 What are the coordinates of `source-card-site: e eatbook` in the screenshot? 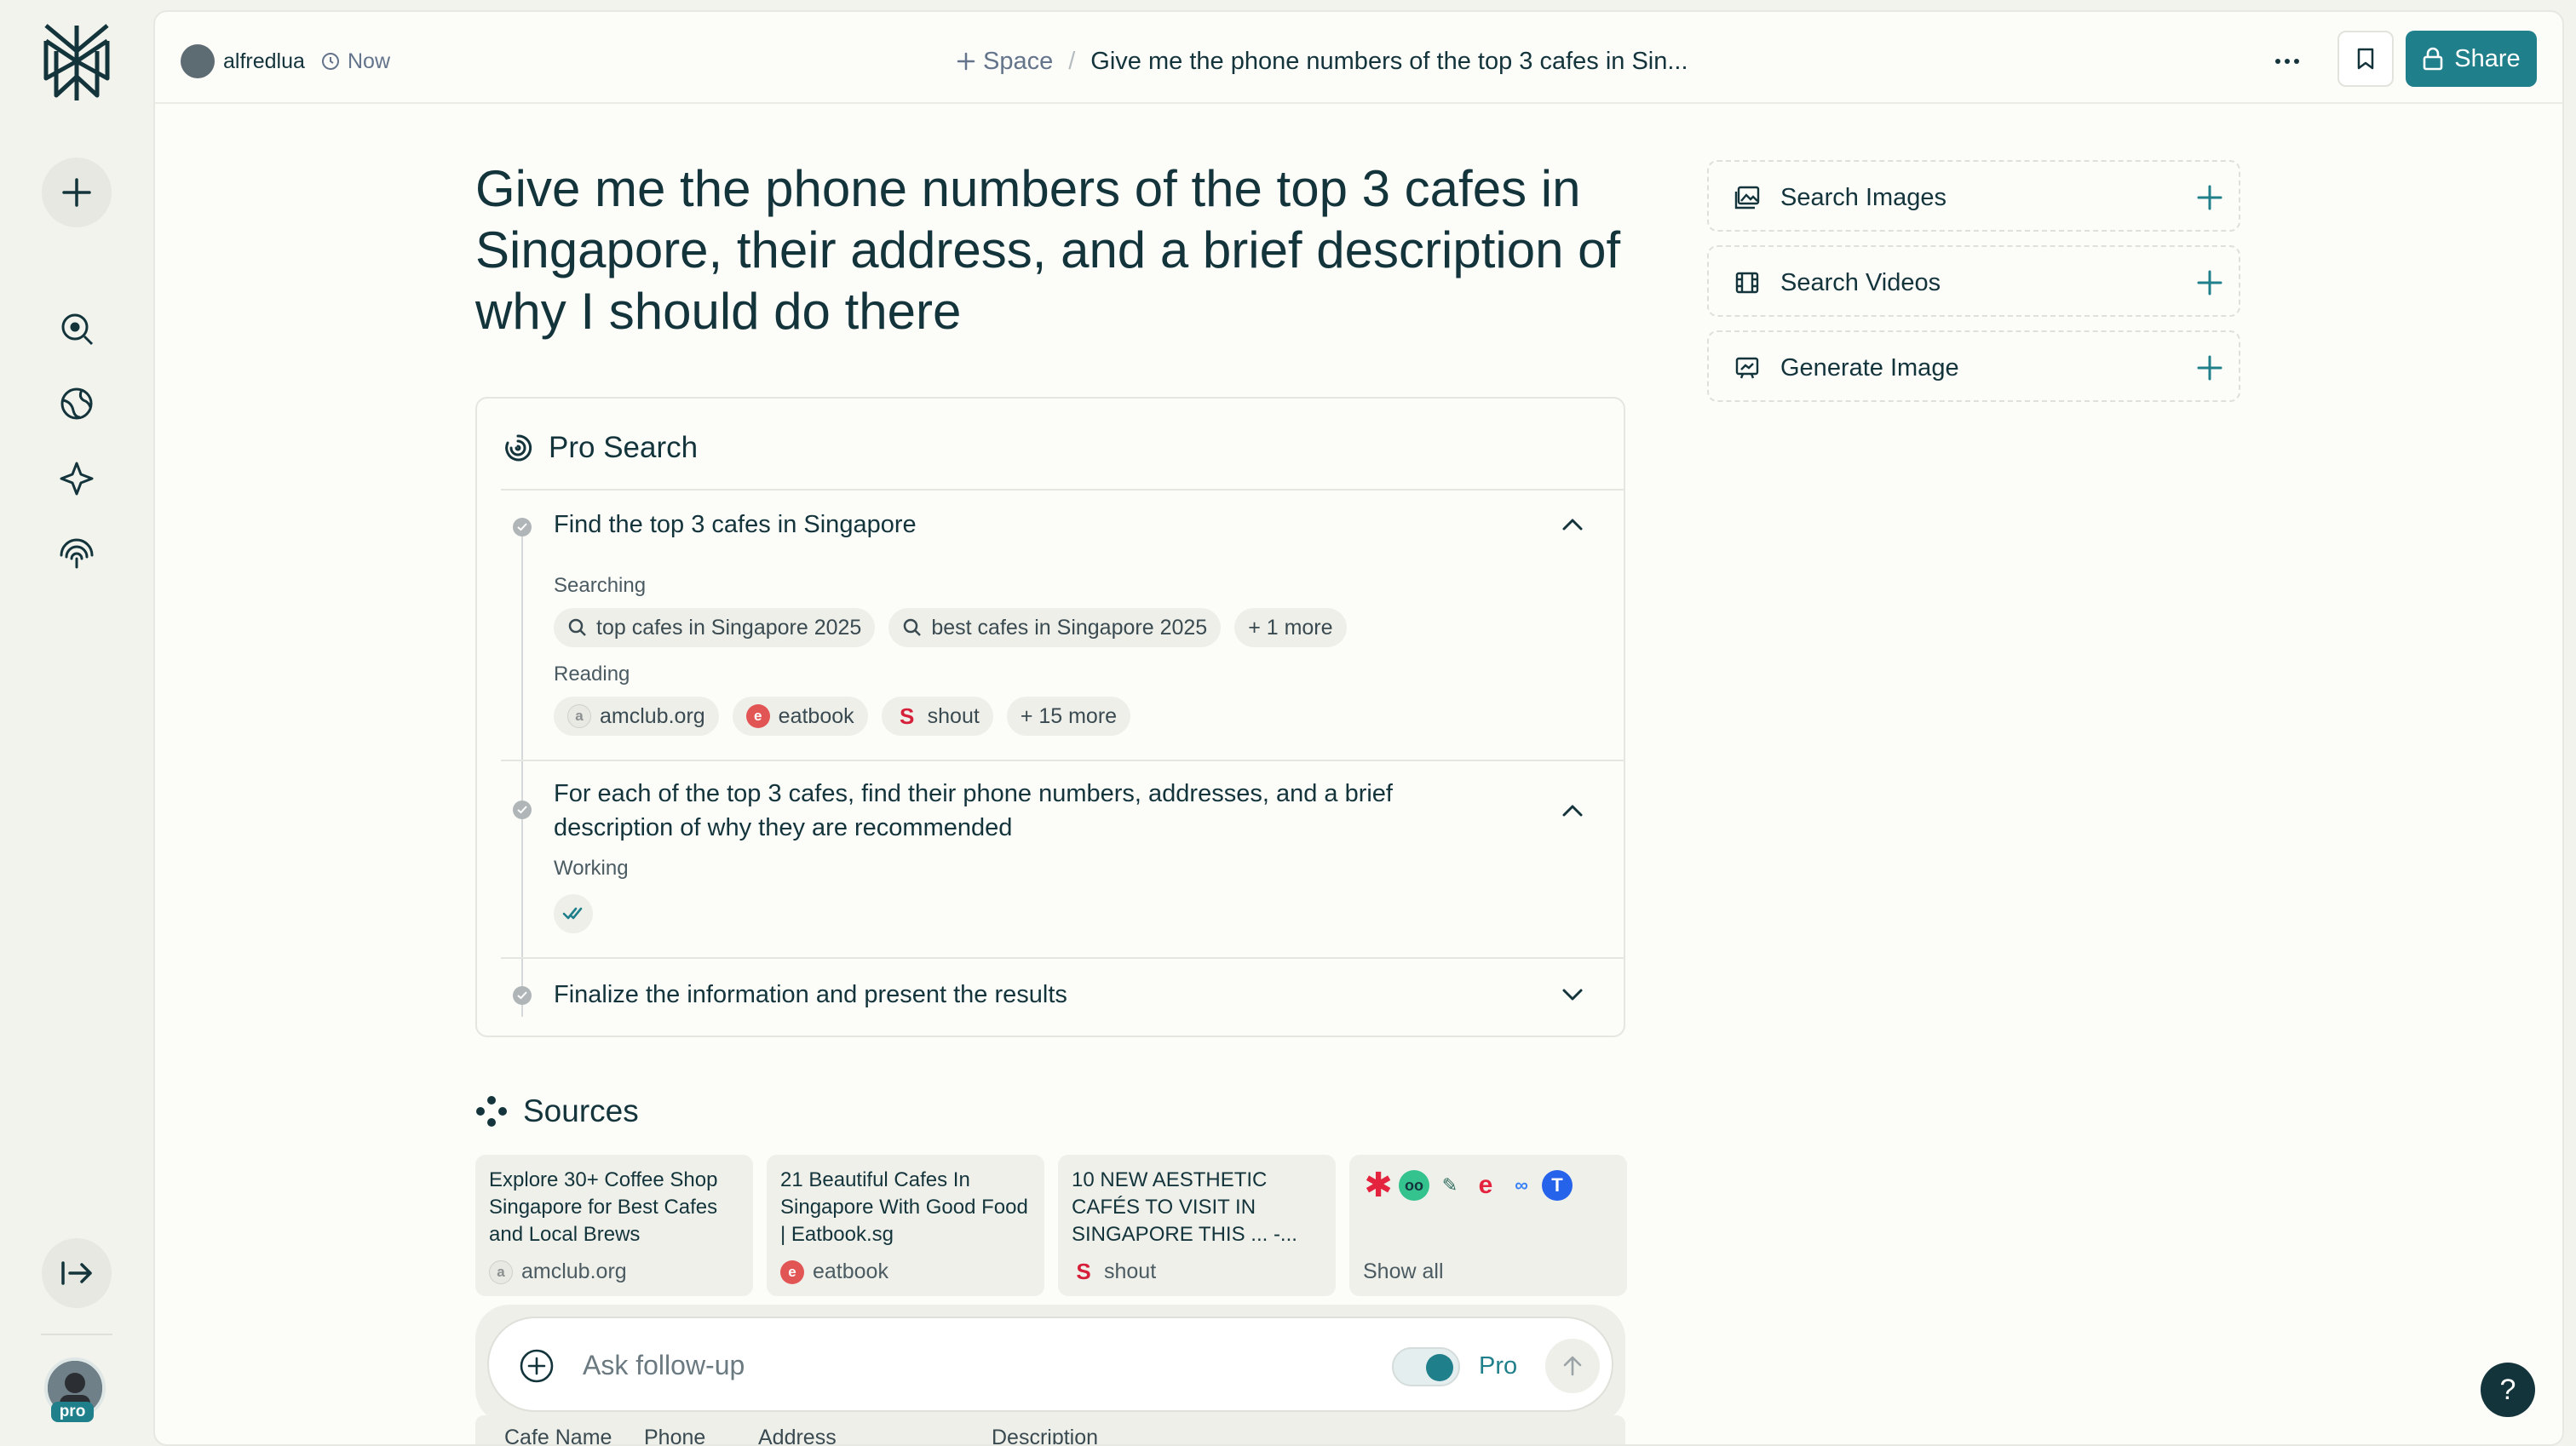 It's located at (834, 1272).